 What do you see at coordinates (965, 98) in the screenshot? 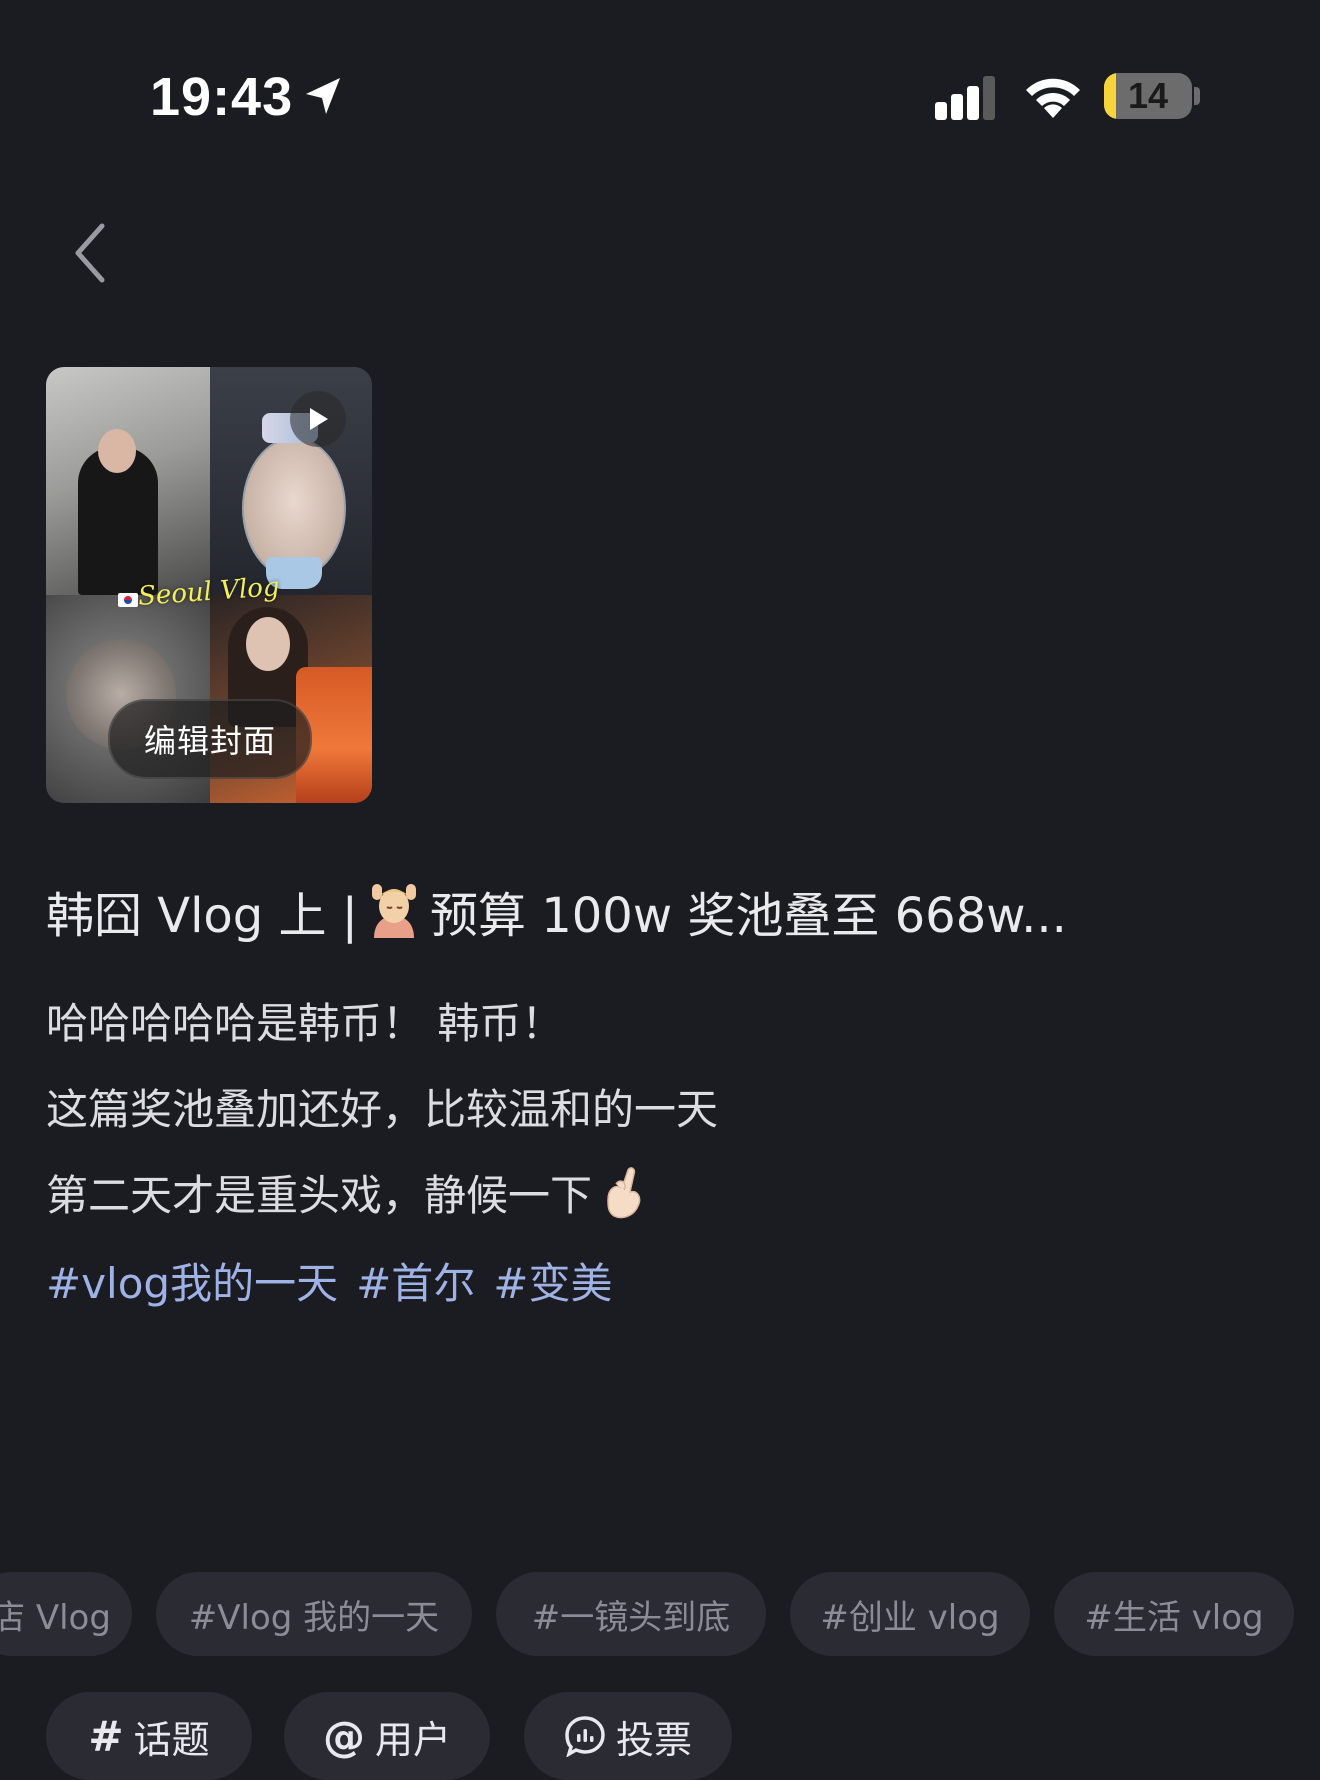
I see `cellular-signal-icon` at bounding box center [965, 98].